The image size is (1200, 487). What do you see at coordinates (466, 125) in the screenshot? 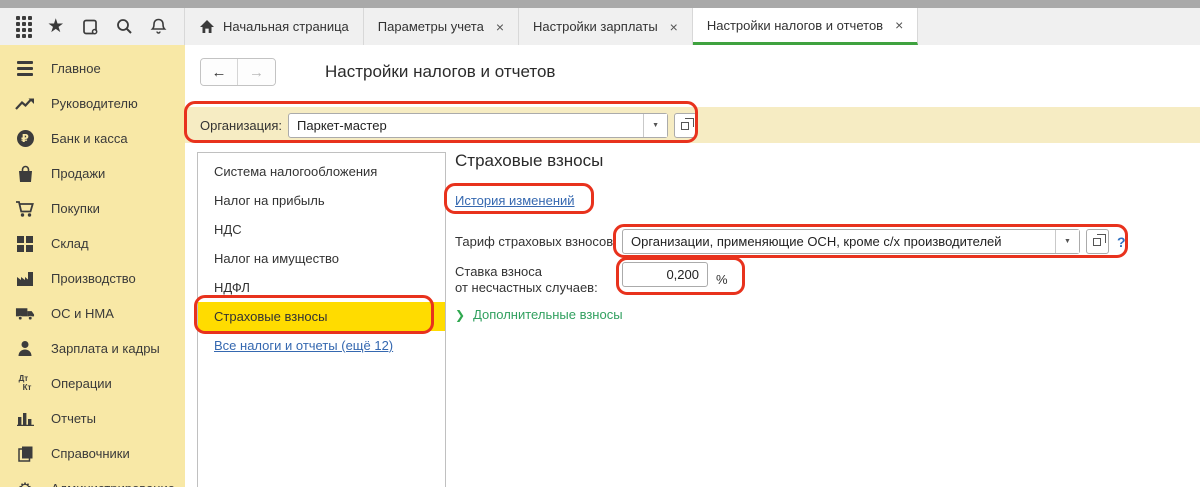
I see `organization-input` at bounding box center [466, 125].